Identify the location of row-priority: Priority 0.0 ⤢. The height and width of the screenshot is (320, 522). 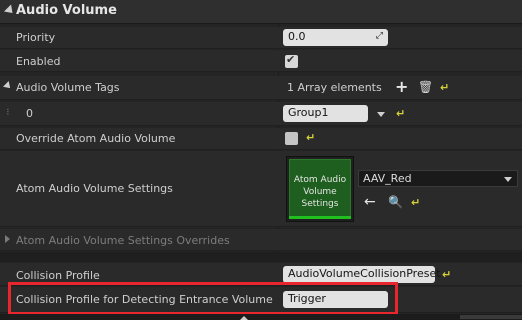
(261, 38).